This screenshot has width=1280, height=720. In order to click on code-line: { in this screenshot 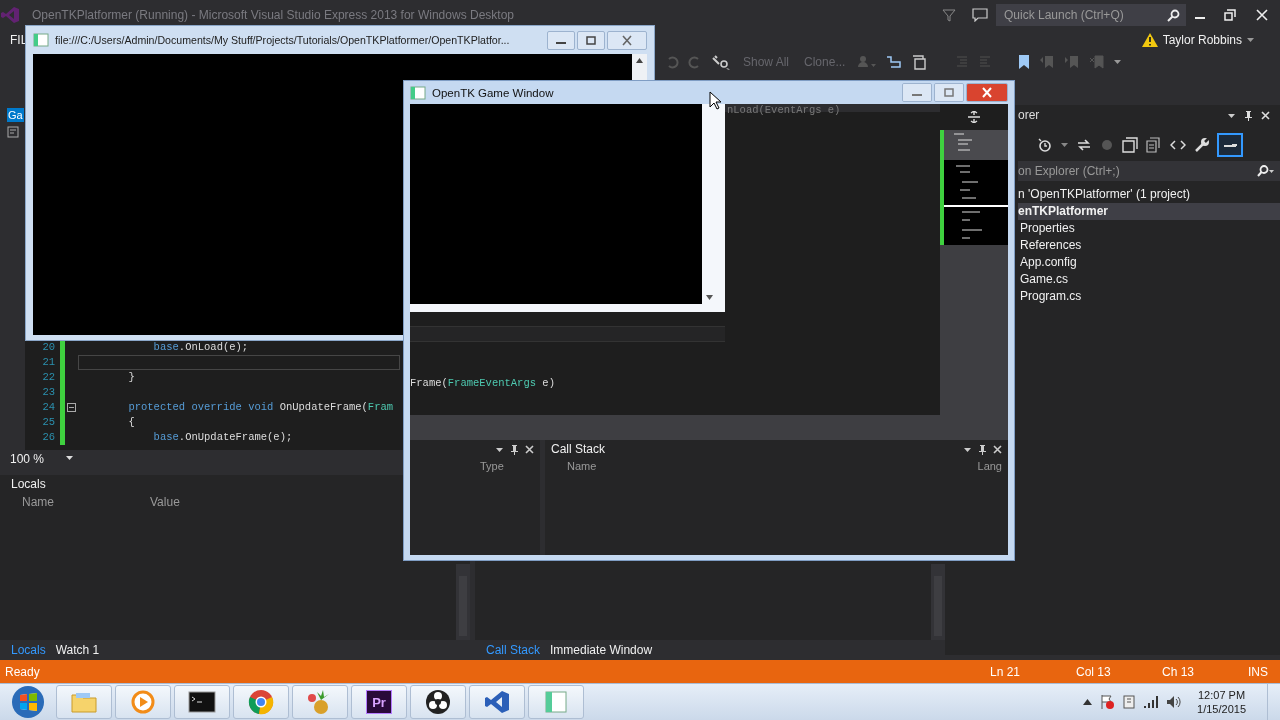, I will do `click(131, 422)`.